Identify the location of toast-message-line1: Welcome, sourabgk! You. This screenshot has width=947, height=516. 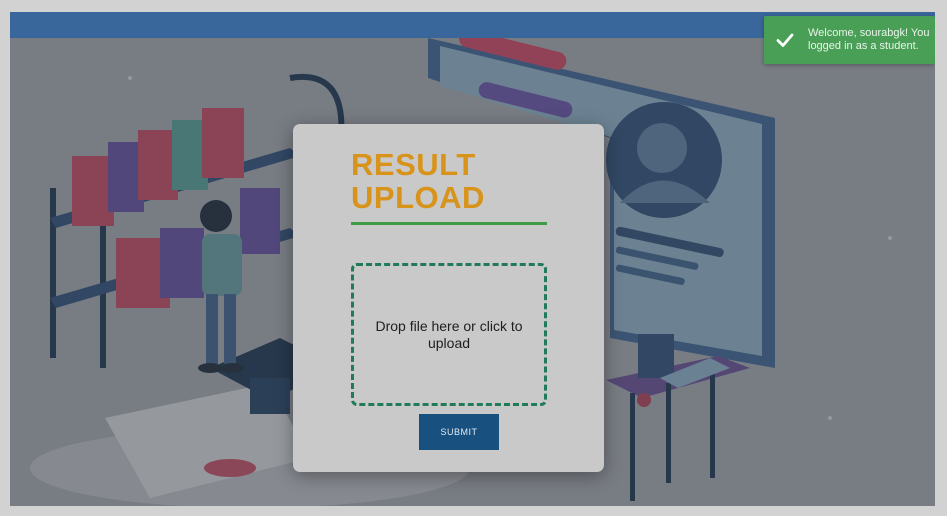
(869, 33).